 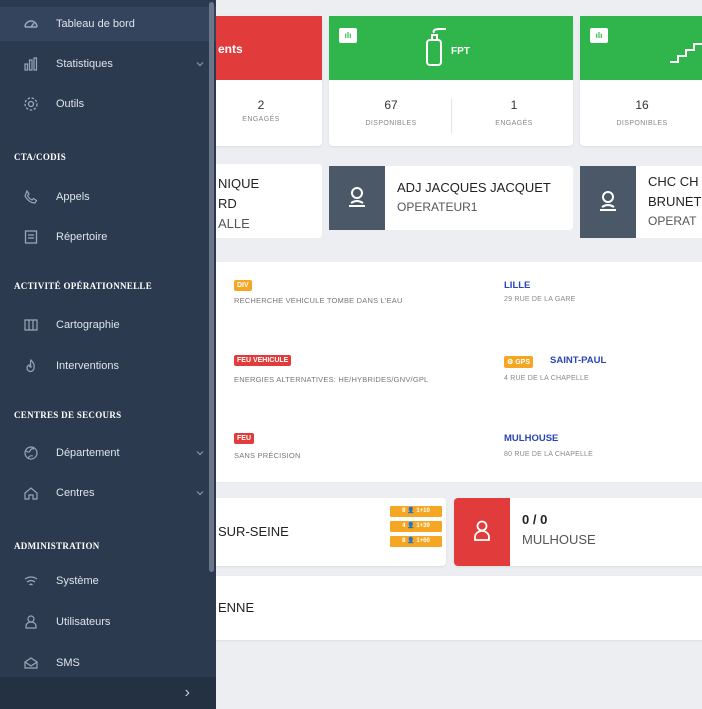 What do you see at coordinates (546, 378) in the screenshot?
I see `intervention-address: 4 RUE DE LA CHAPELLE` at bounding box center [546, 378].